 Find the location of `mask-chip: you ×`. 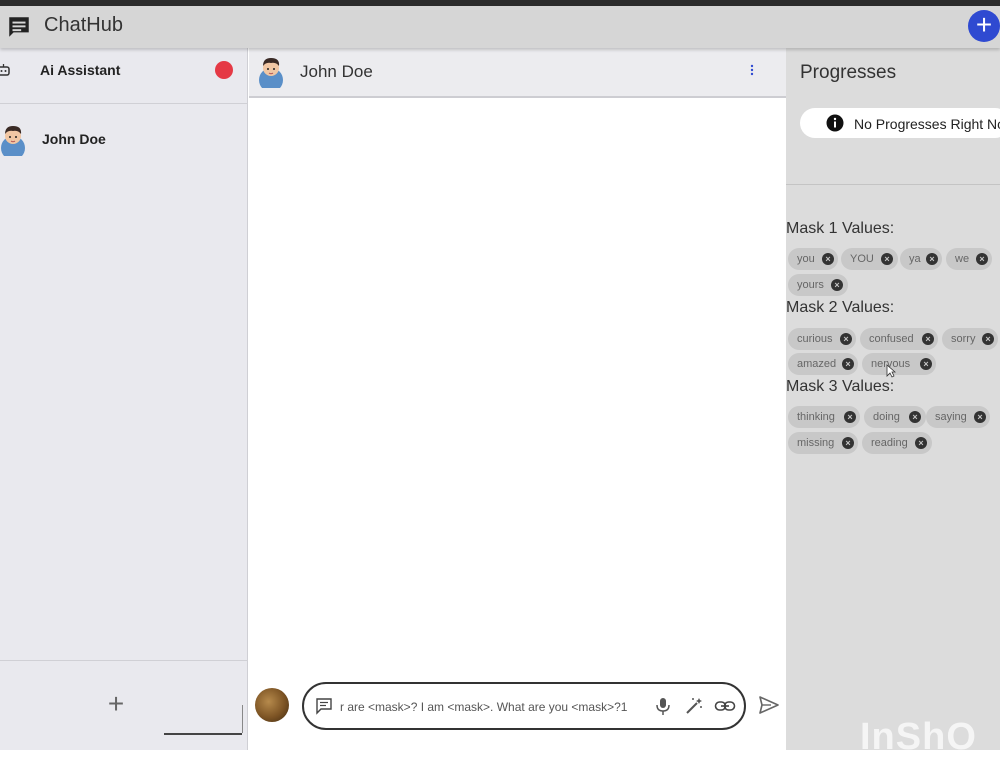

mask-chip: you × is located at coordinates (813, 259).